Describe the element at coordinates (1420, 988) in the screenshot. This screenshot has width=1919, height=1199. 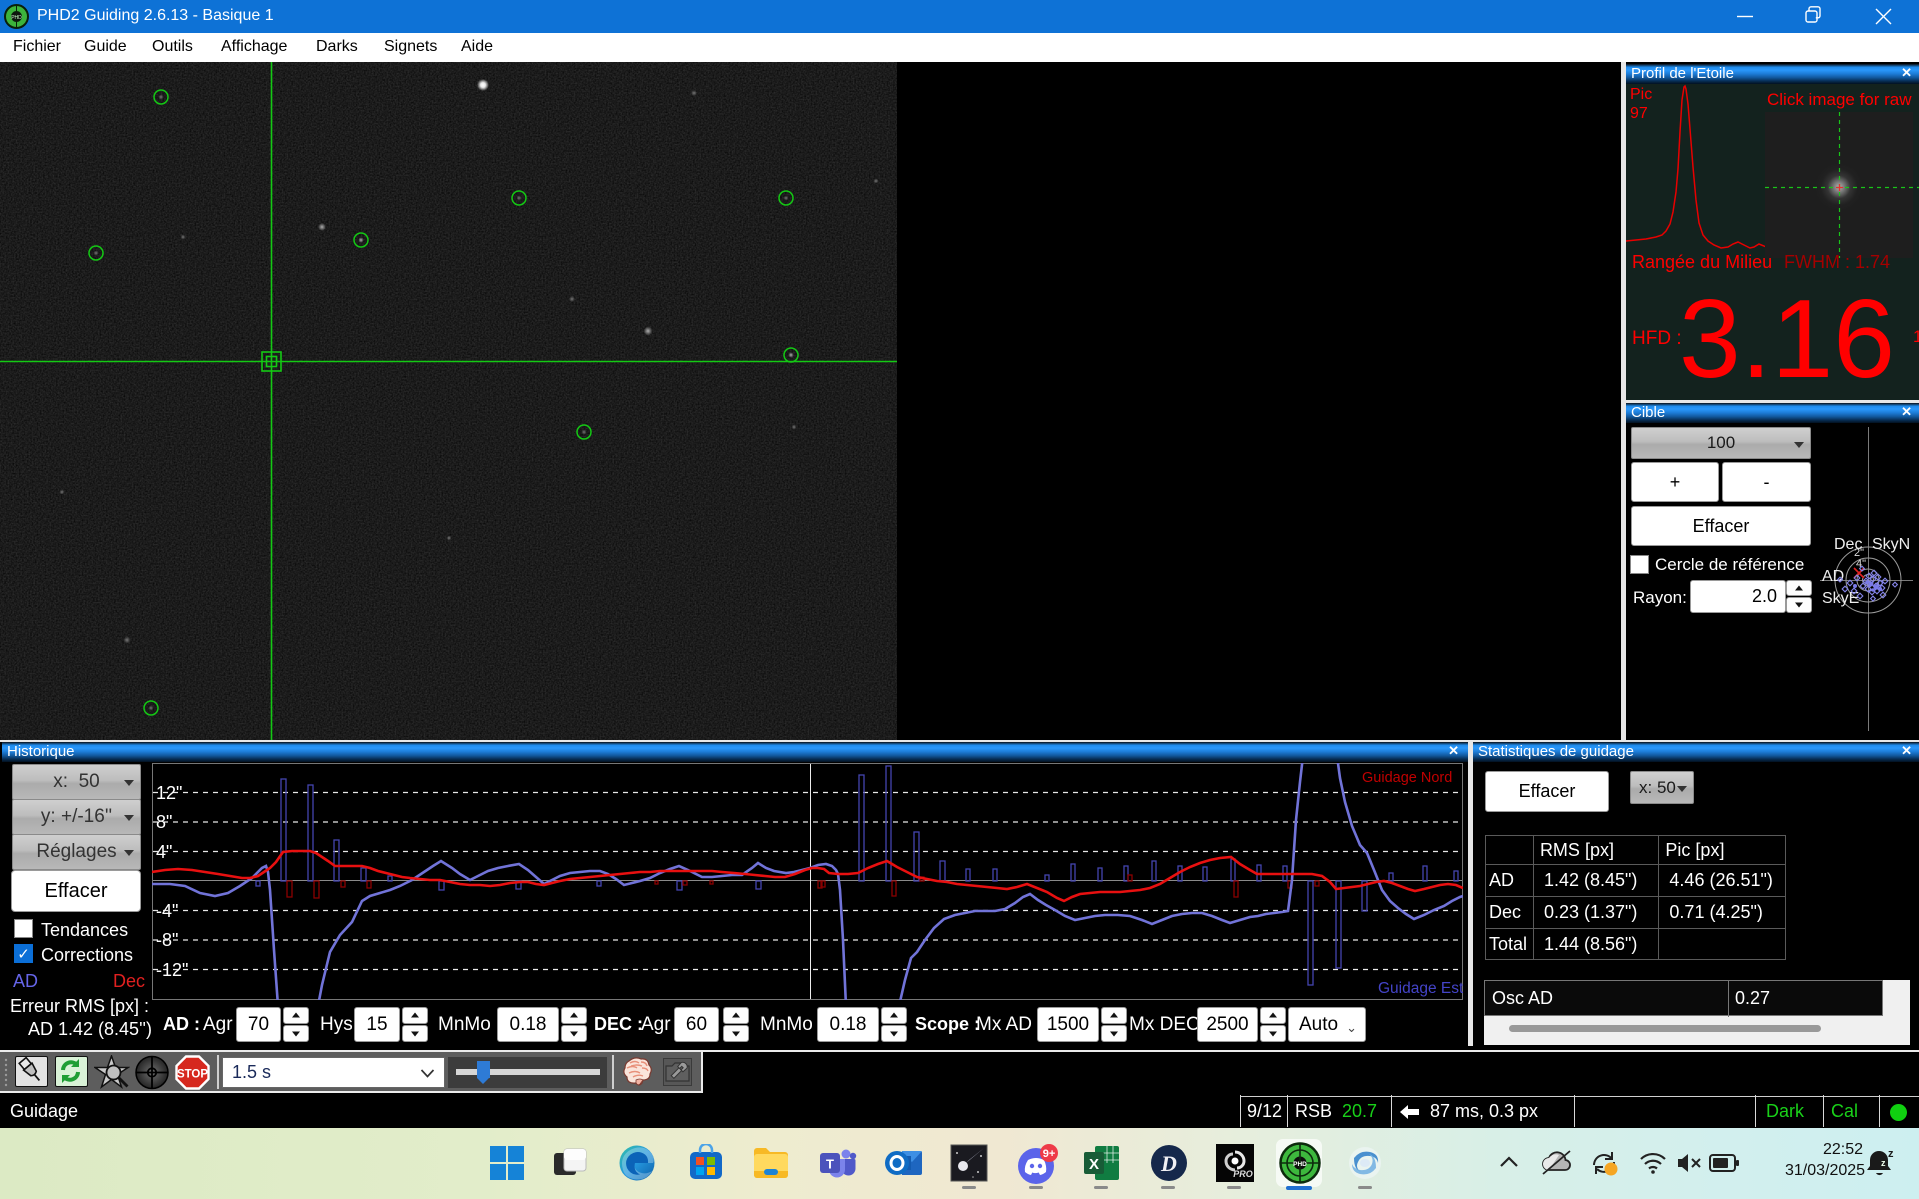
I see `svg-text: Guidage Est` at that location.